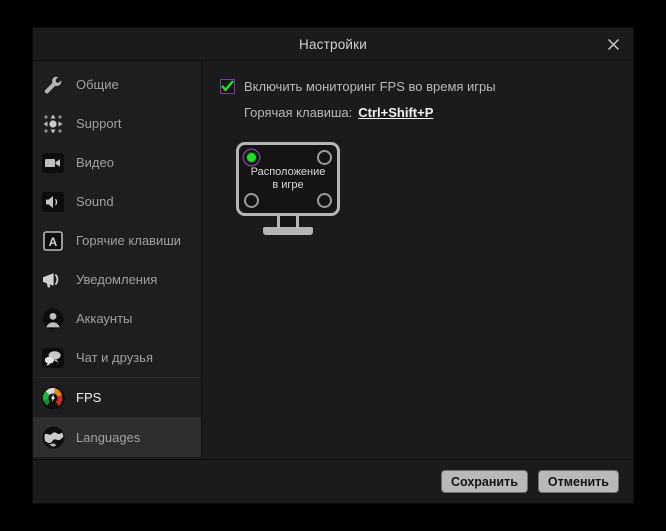  I want to click on titlebar: Настройки, so click(333, 44).